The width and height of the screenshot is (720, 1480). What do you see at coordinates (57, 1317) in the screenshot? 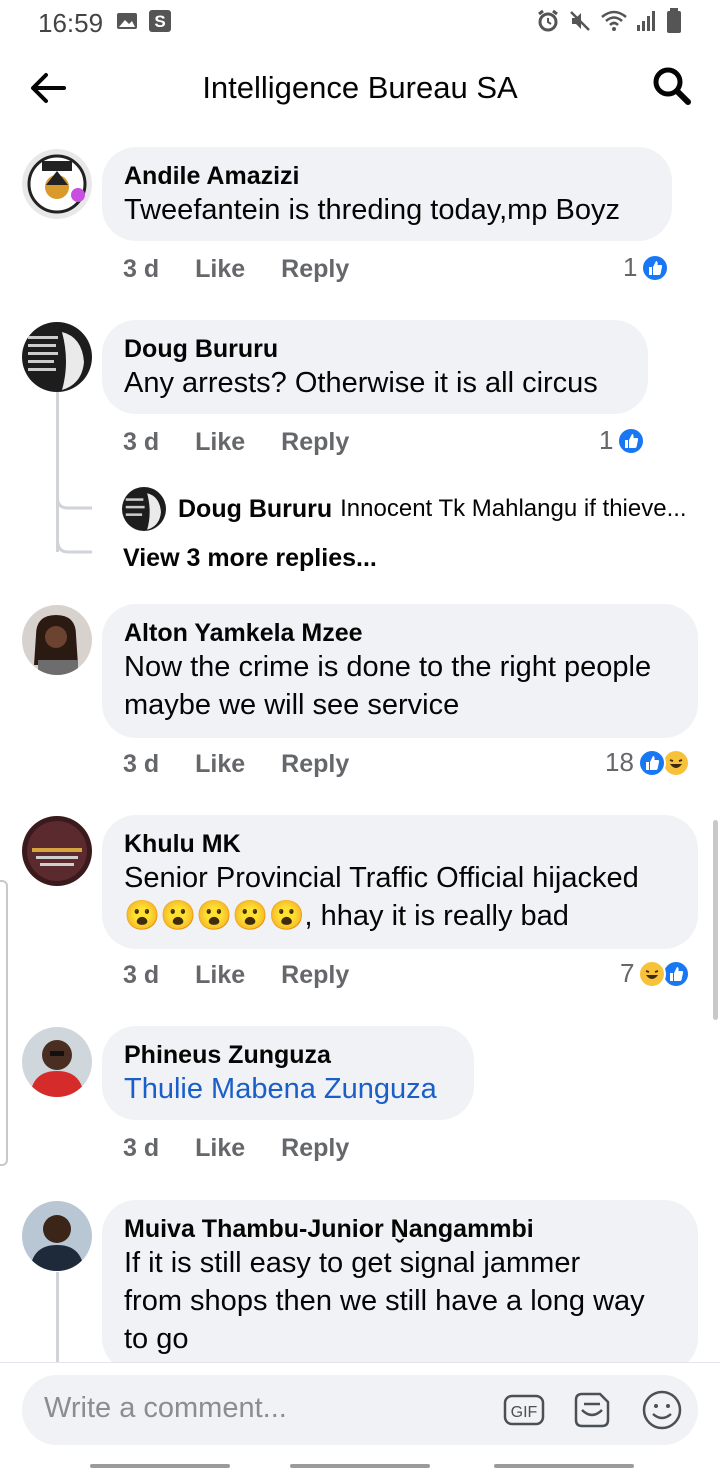
I see `thread-line` at bounding box center [57, 1317].